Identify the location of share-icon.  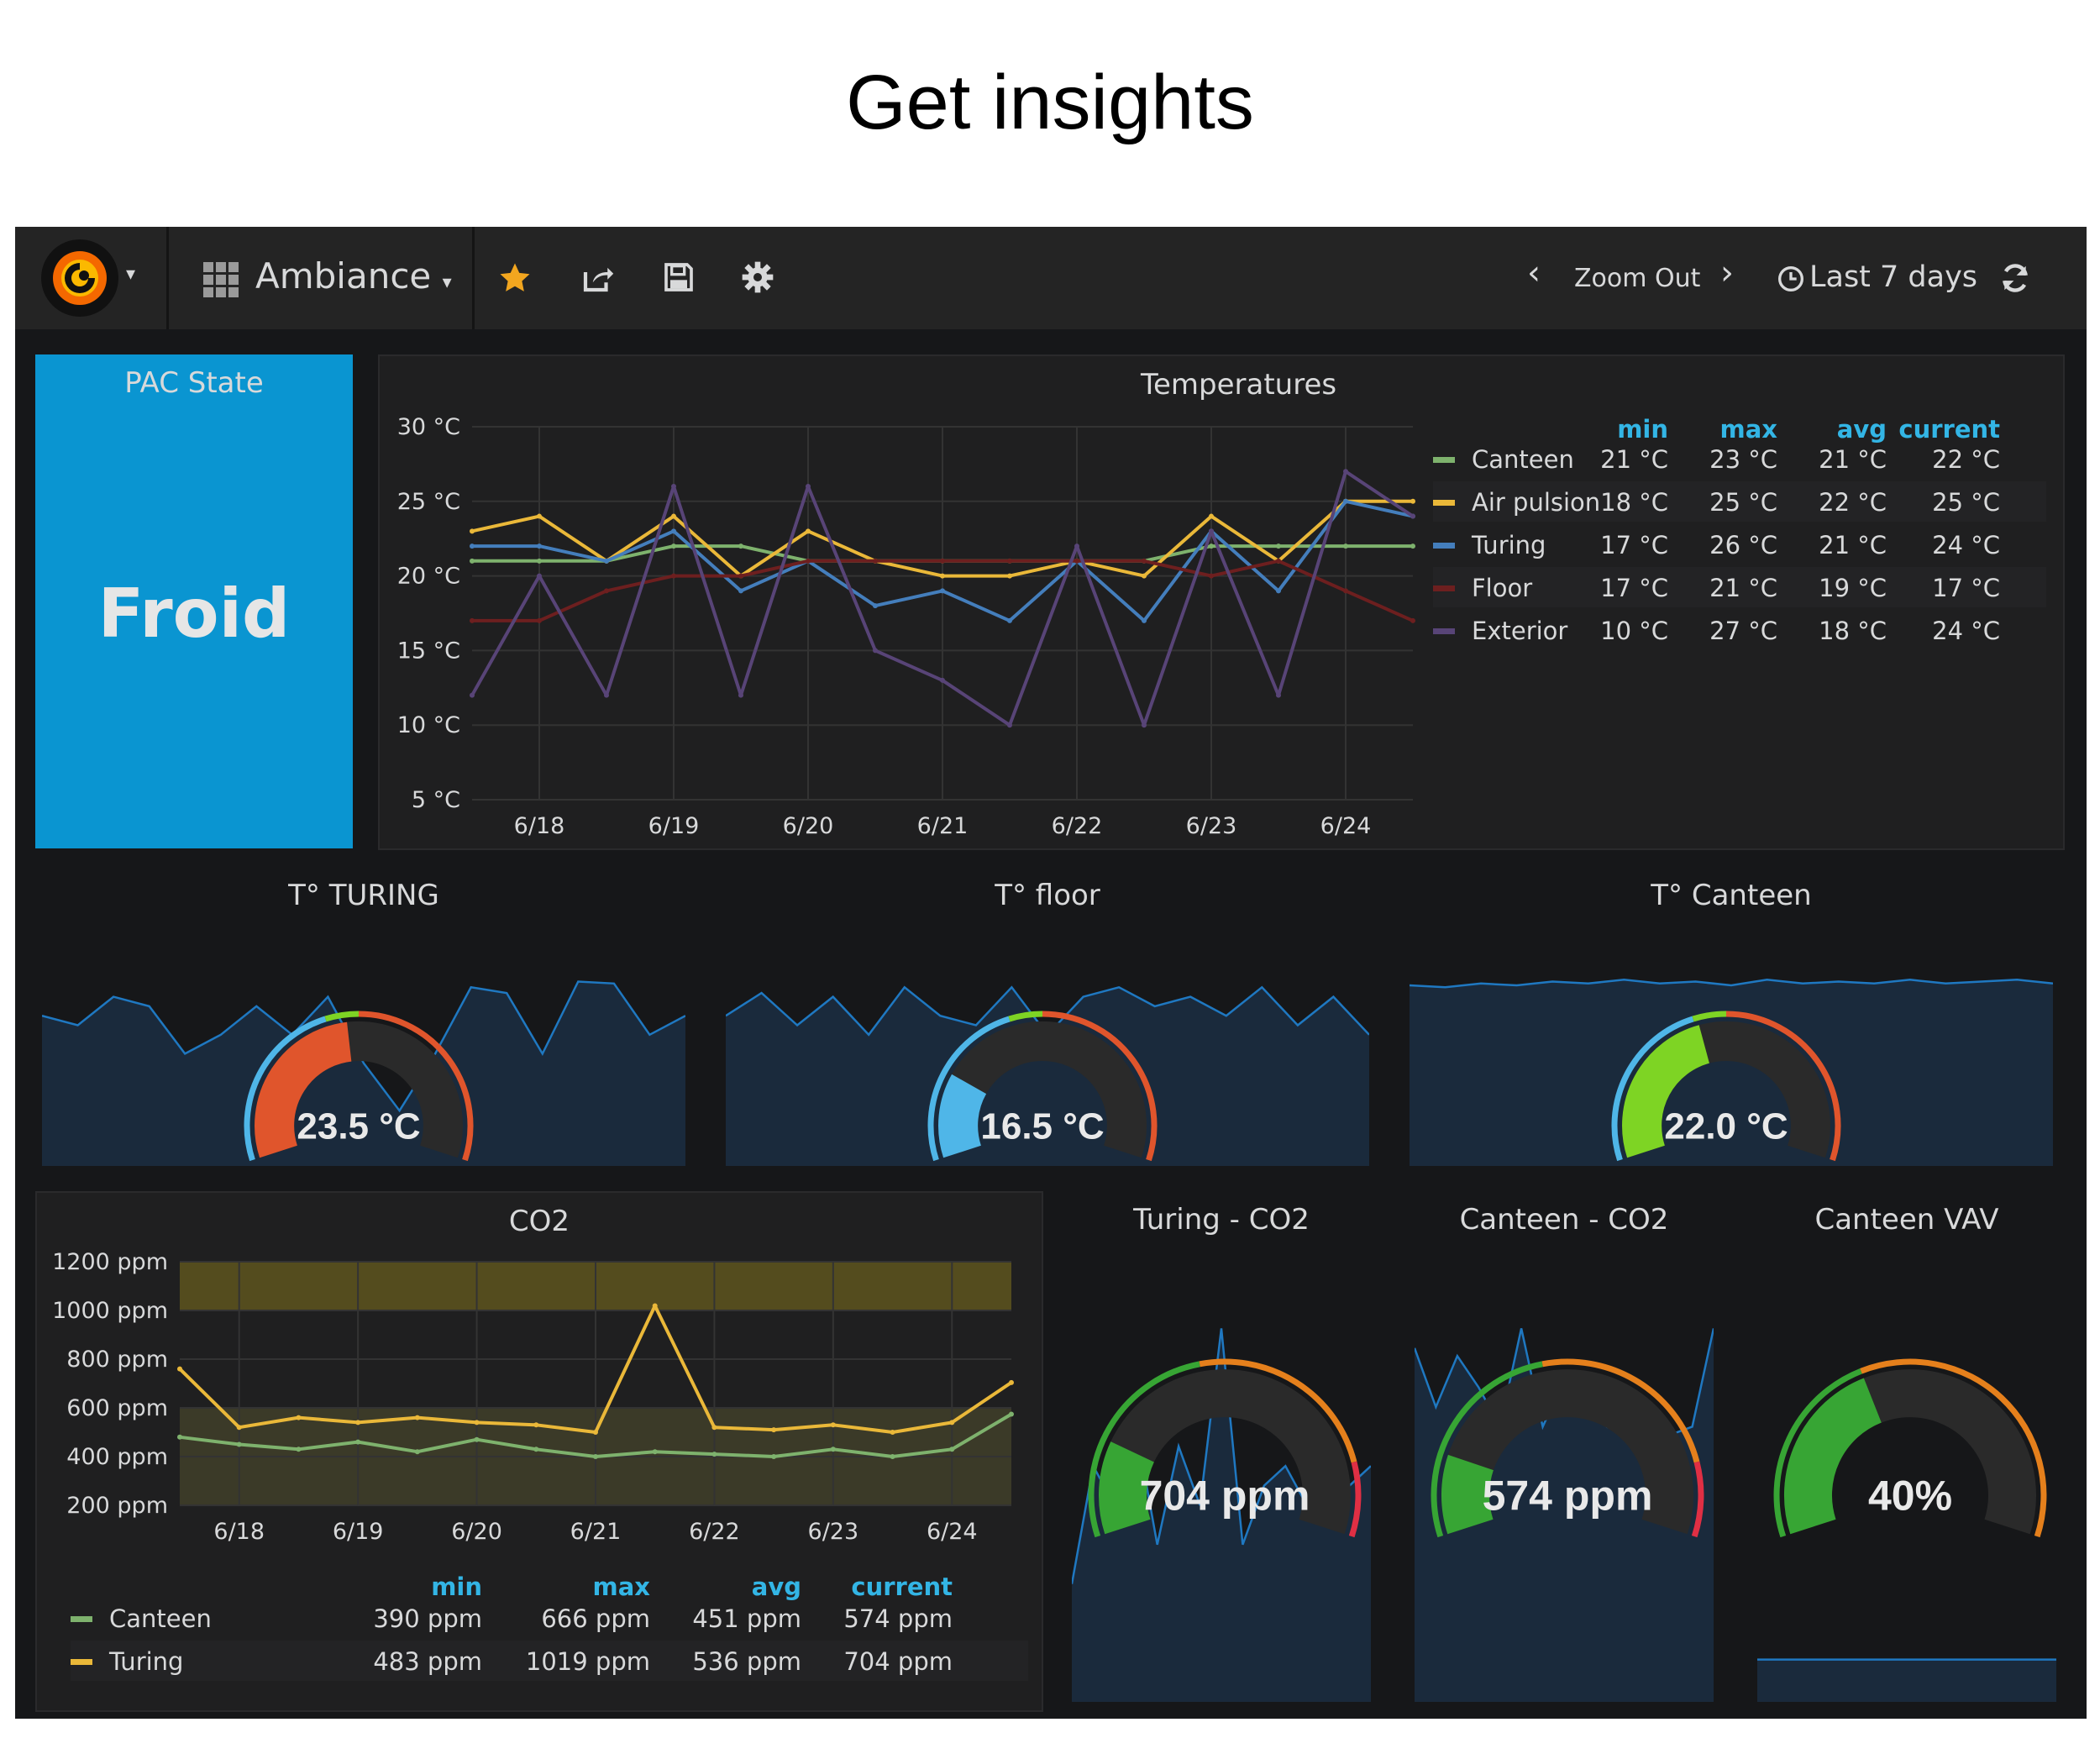
(597, 280).